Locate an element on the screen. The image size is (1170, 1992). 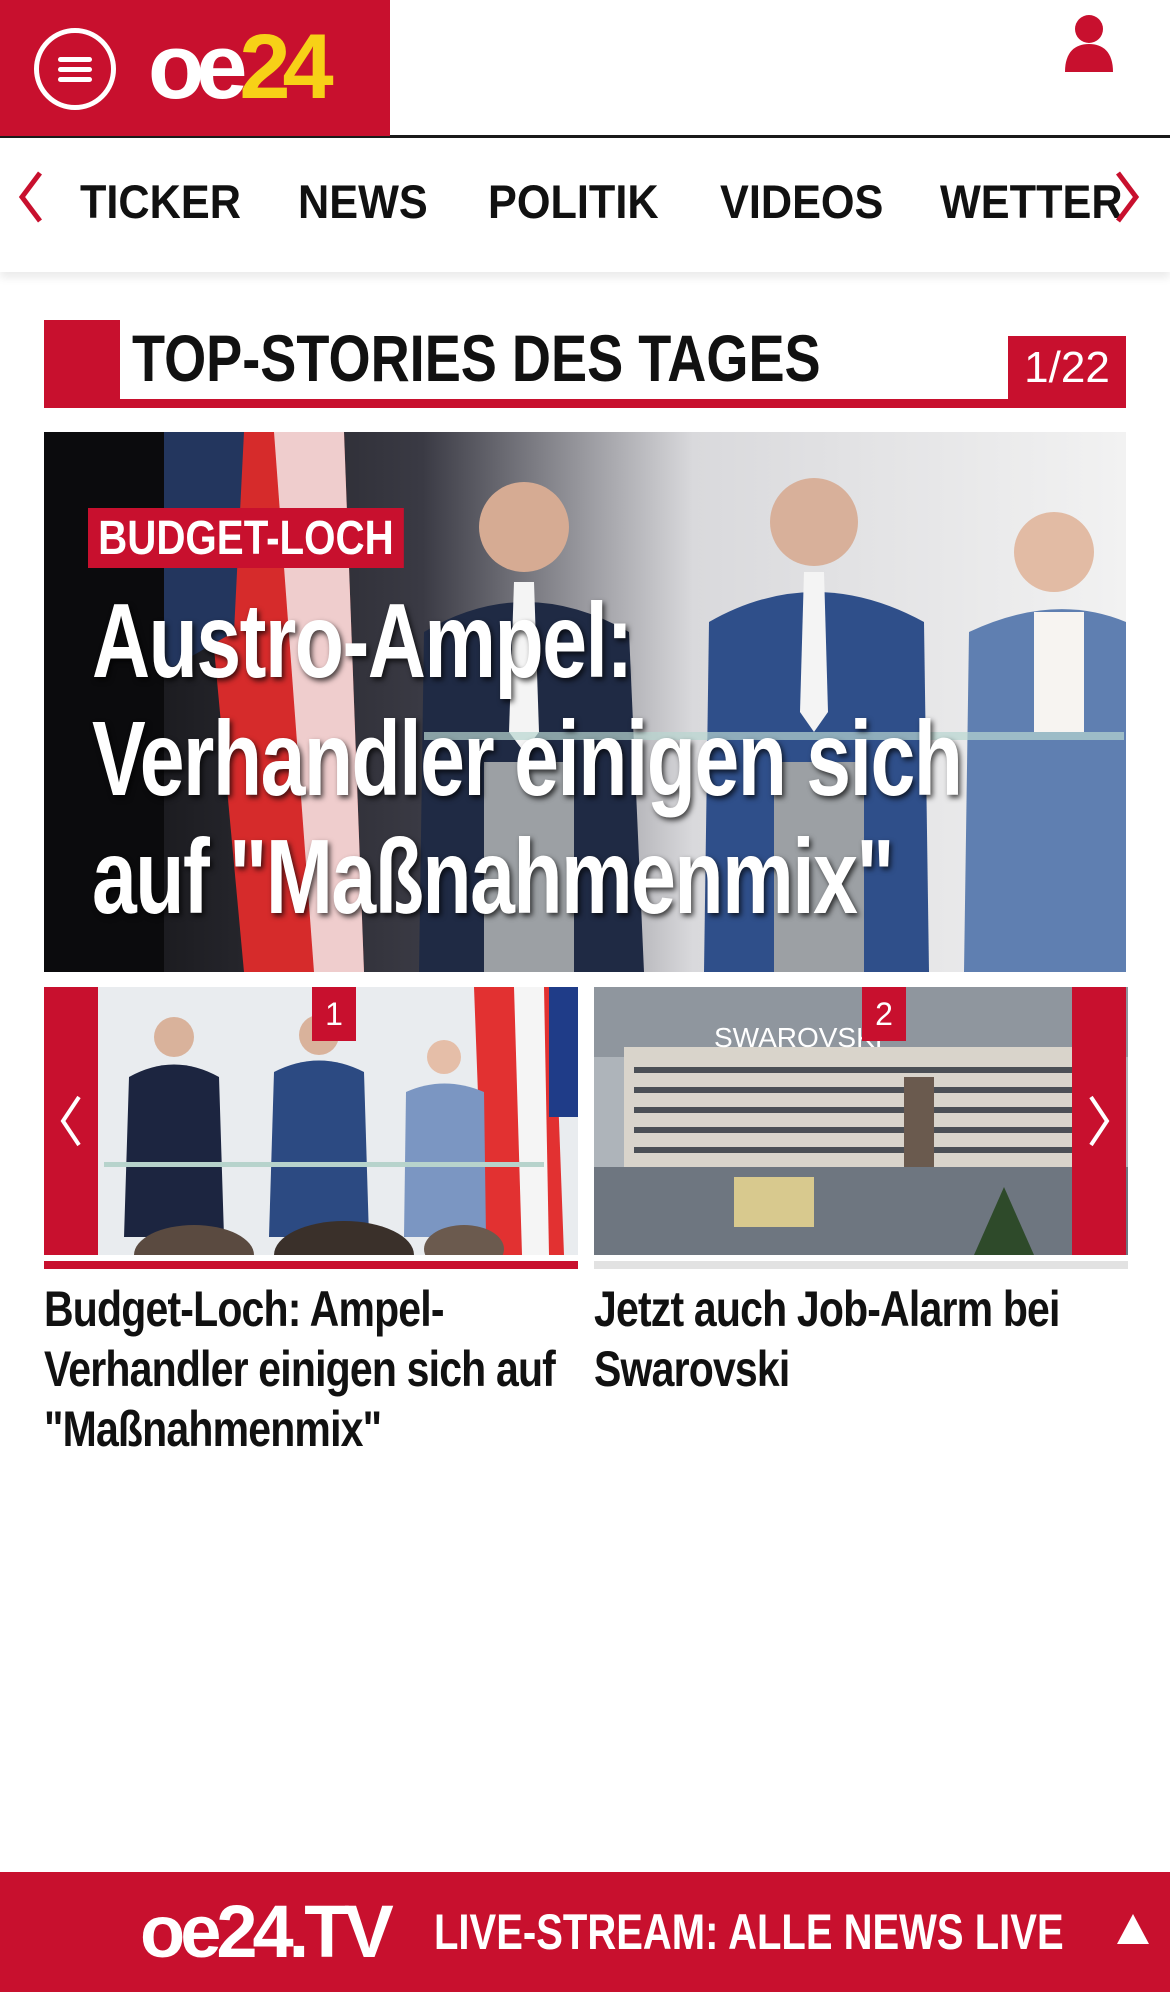
oe24tv-logo: oe24.TV is located at coordinates (267, 1931).